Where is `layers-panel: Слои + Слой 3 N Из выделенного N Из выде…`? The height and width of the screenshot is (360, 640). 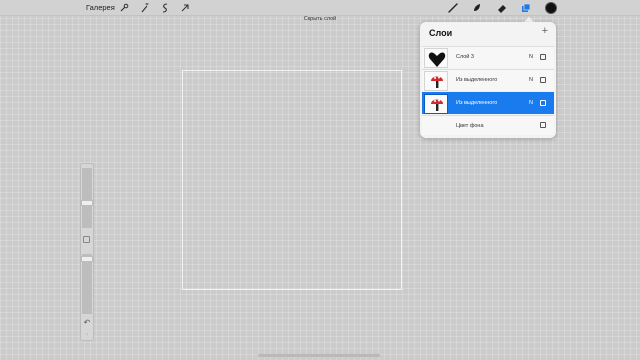 layers-panel: Слои + Слой 3 N Из выделенного N Из выде… is located at coordinates (488, 80).